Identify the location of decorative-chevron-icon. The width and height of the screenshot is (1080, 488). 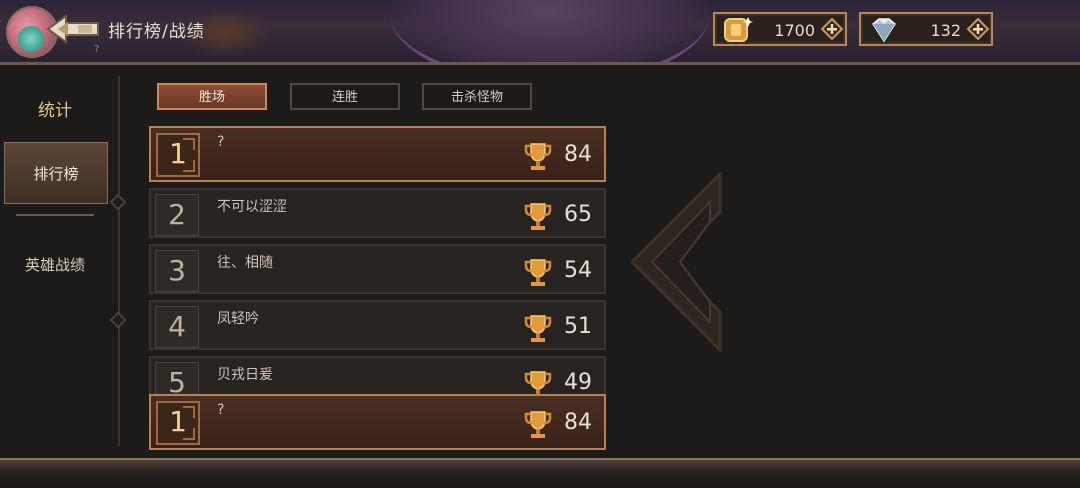
(676, 262).